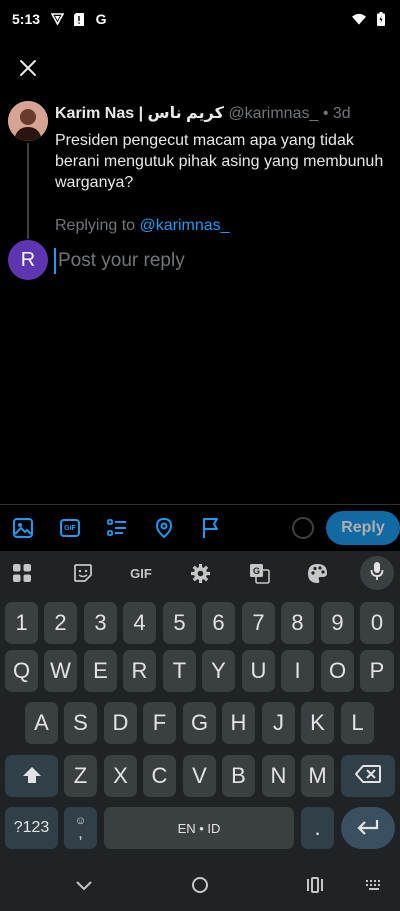 The width and height of the screenshot is (400, 911). Describe the element at coordinates (60, 623) in the screenshot. I see `key-2: 2` at that location.